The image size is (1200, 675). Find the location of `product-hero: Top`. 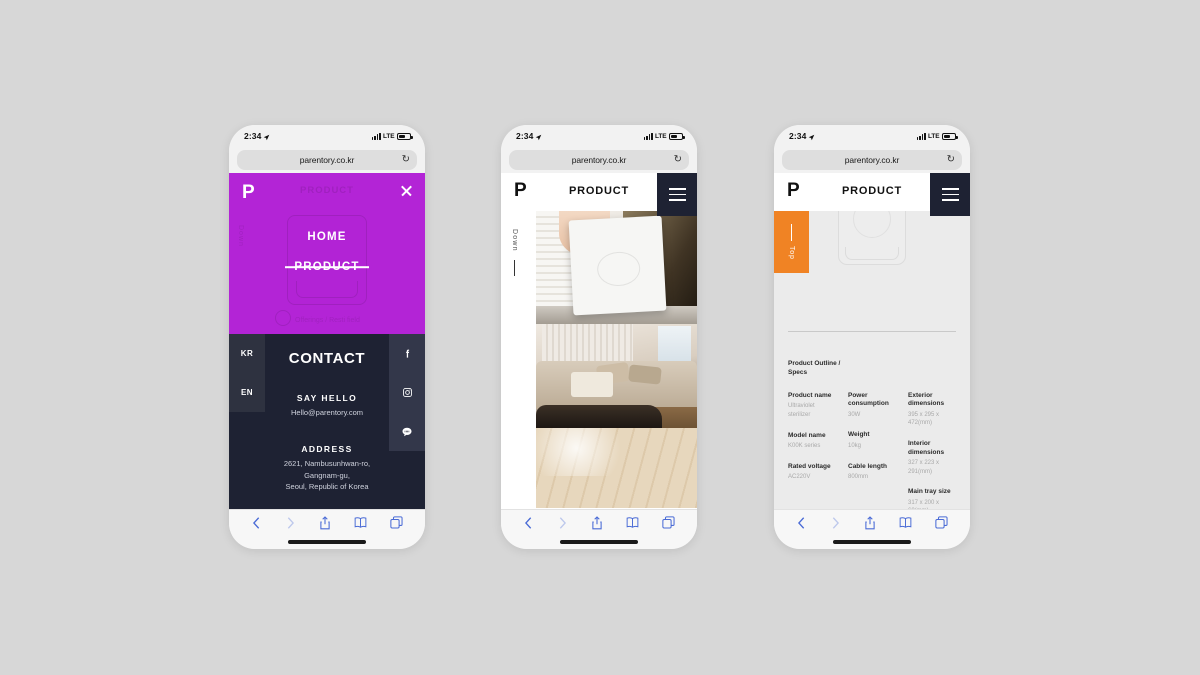

product-hero: Top is located at coordinates (872, 241).